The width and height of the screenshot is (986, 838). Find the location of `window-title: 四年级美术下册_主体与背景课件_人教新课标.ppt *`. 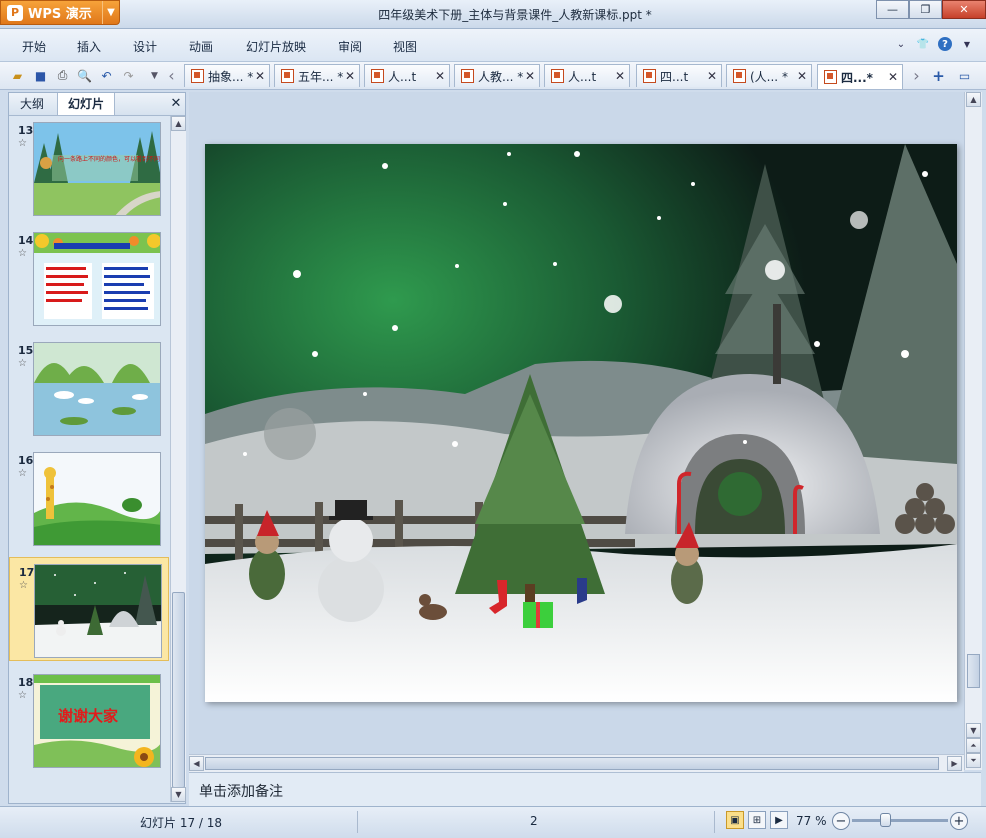

window-title: 四年级美术下册_主体与背景课件_人教新课标.ppt * is located at coordinates (515, 15).